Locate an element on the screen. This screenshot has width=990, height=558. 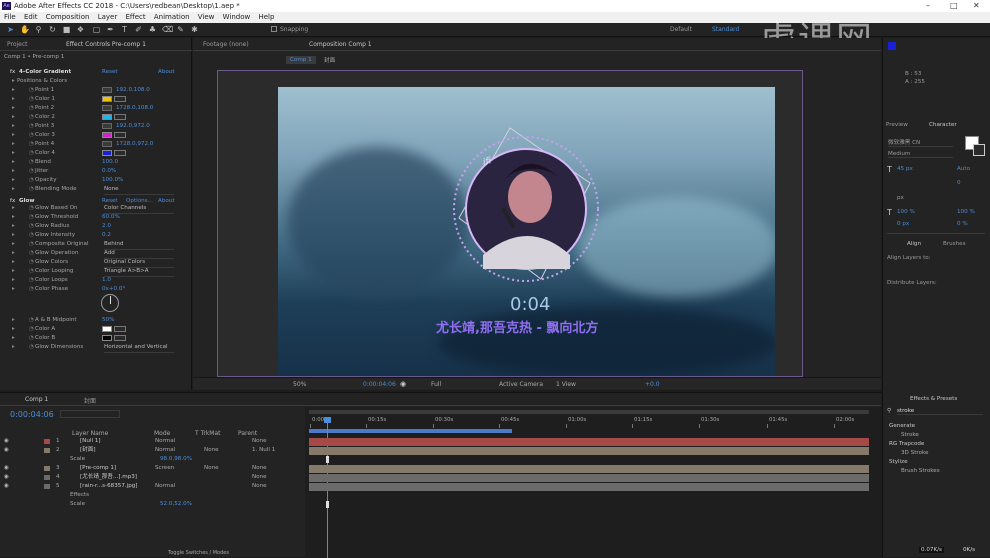
layer-name: [封面] is located at coordinates (88, 450).